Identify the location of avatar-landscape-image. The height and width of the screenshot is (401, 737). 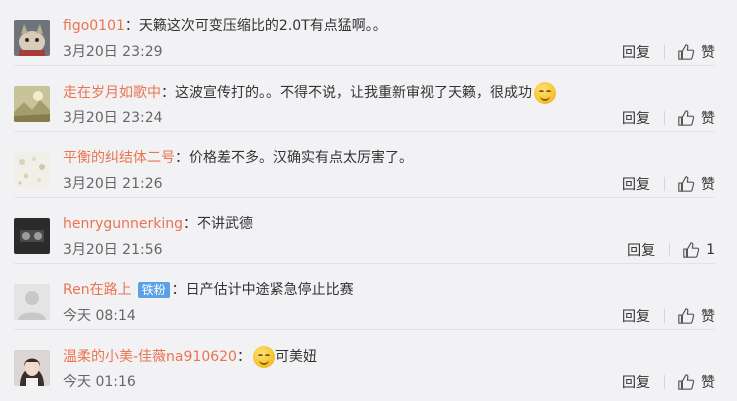
(32, 104).